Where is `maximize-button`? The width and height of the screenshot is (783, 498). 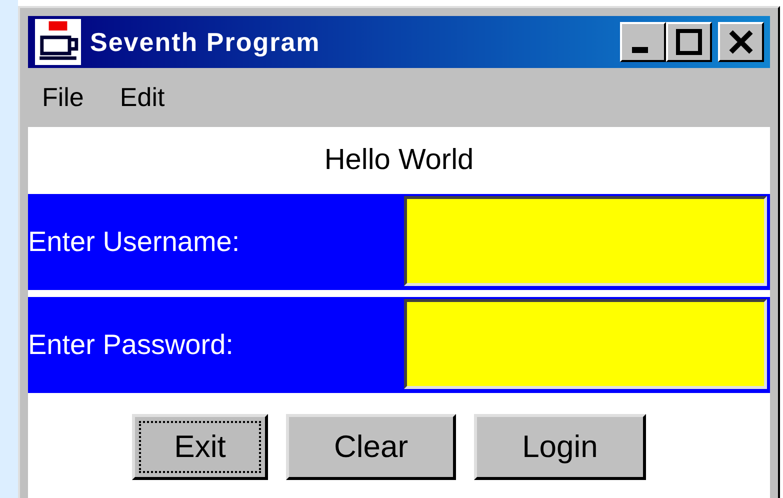
maximize-button is located at coordinates (689, 42).